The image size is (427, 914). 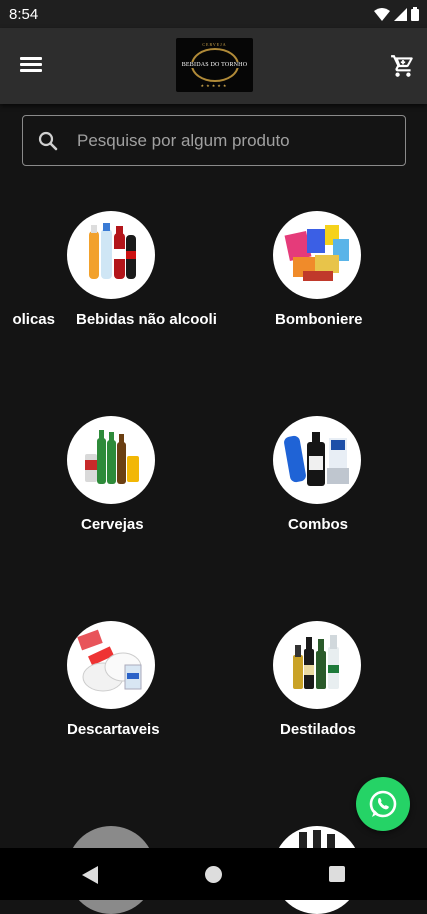 I want to click on category-image-destilados, so click(x=317, y=665).